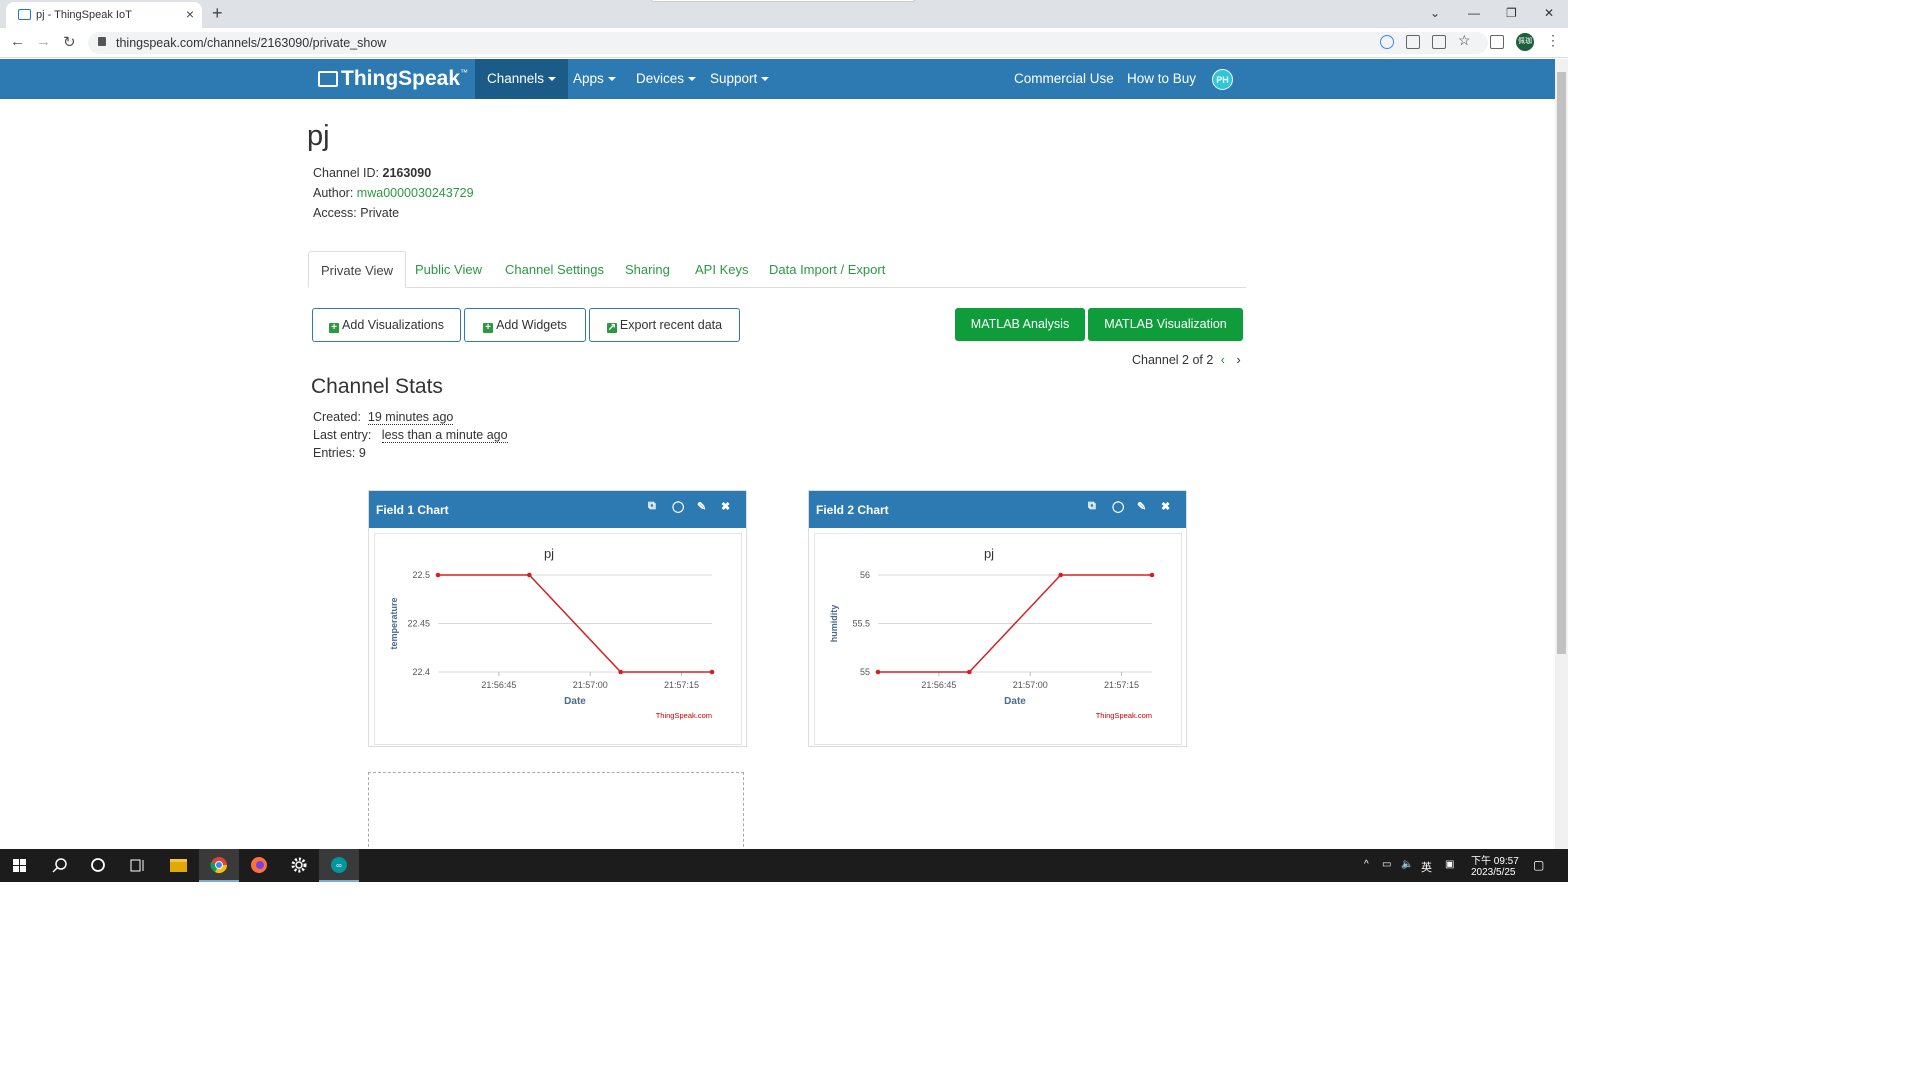 Image resolution: width=1920 pixels, height=1080 pixels. What do you see at coordinates (1020, 324) in the screenshot?
I see `matlab-analysis-button: MATLAB Analysis` at bounding box center [1020, 324].